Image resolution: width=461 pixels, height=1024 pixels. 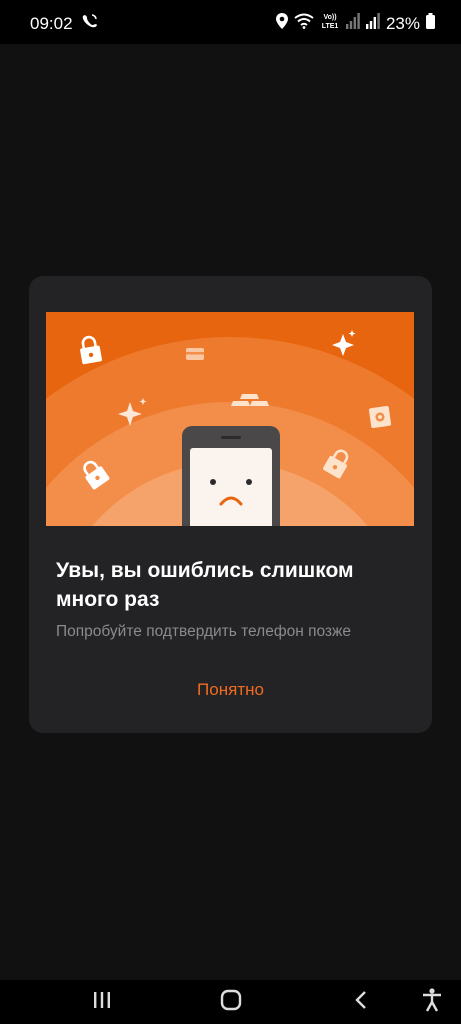 What do you see at coordinates (195, 354) in the screenshot?
I see `card-icon` at bounding box center [195, 354].